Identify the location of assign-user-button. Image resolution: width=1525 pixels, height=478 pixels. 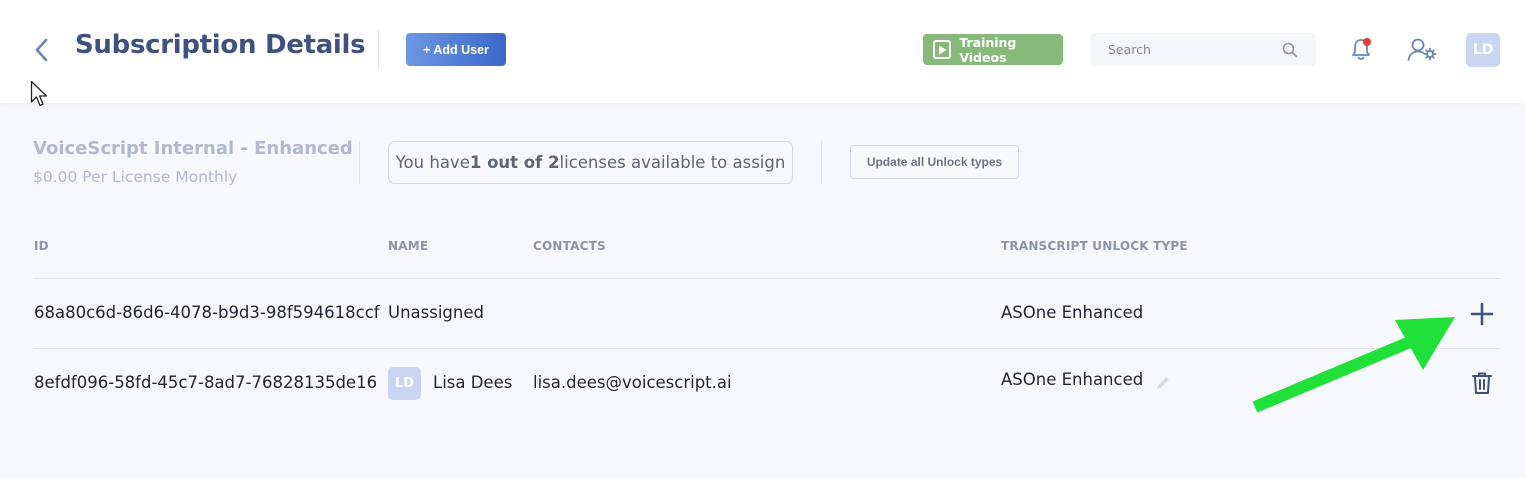
(1482, 314).